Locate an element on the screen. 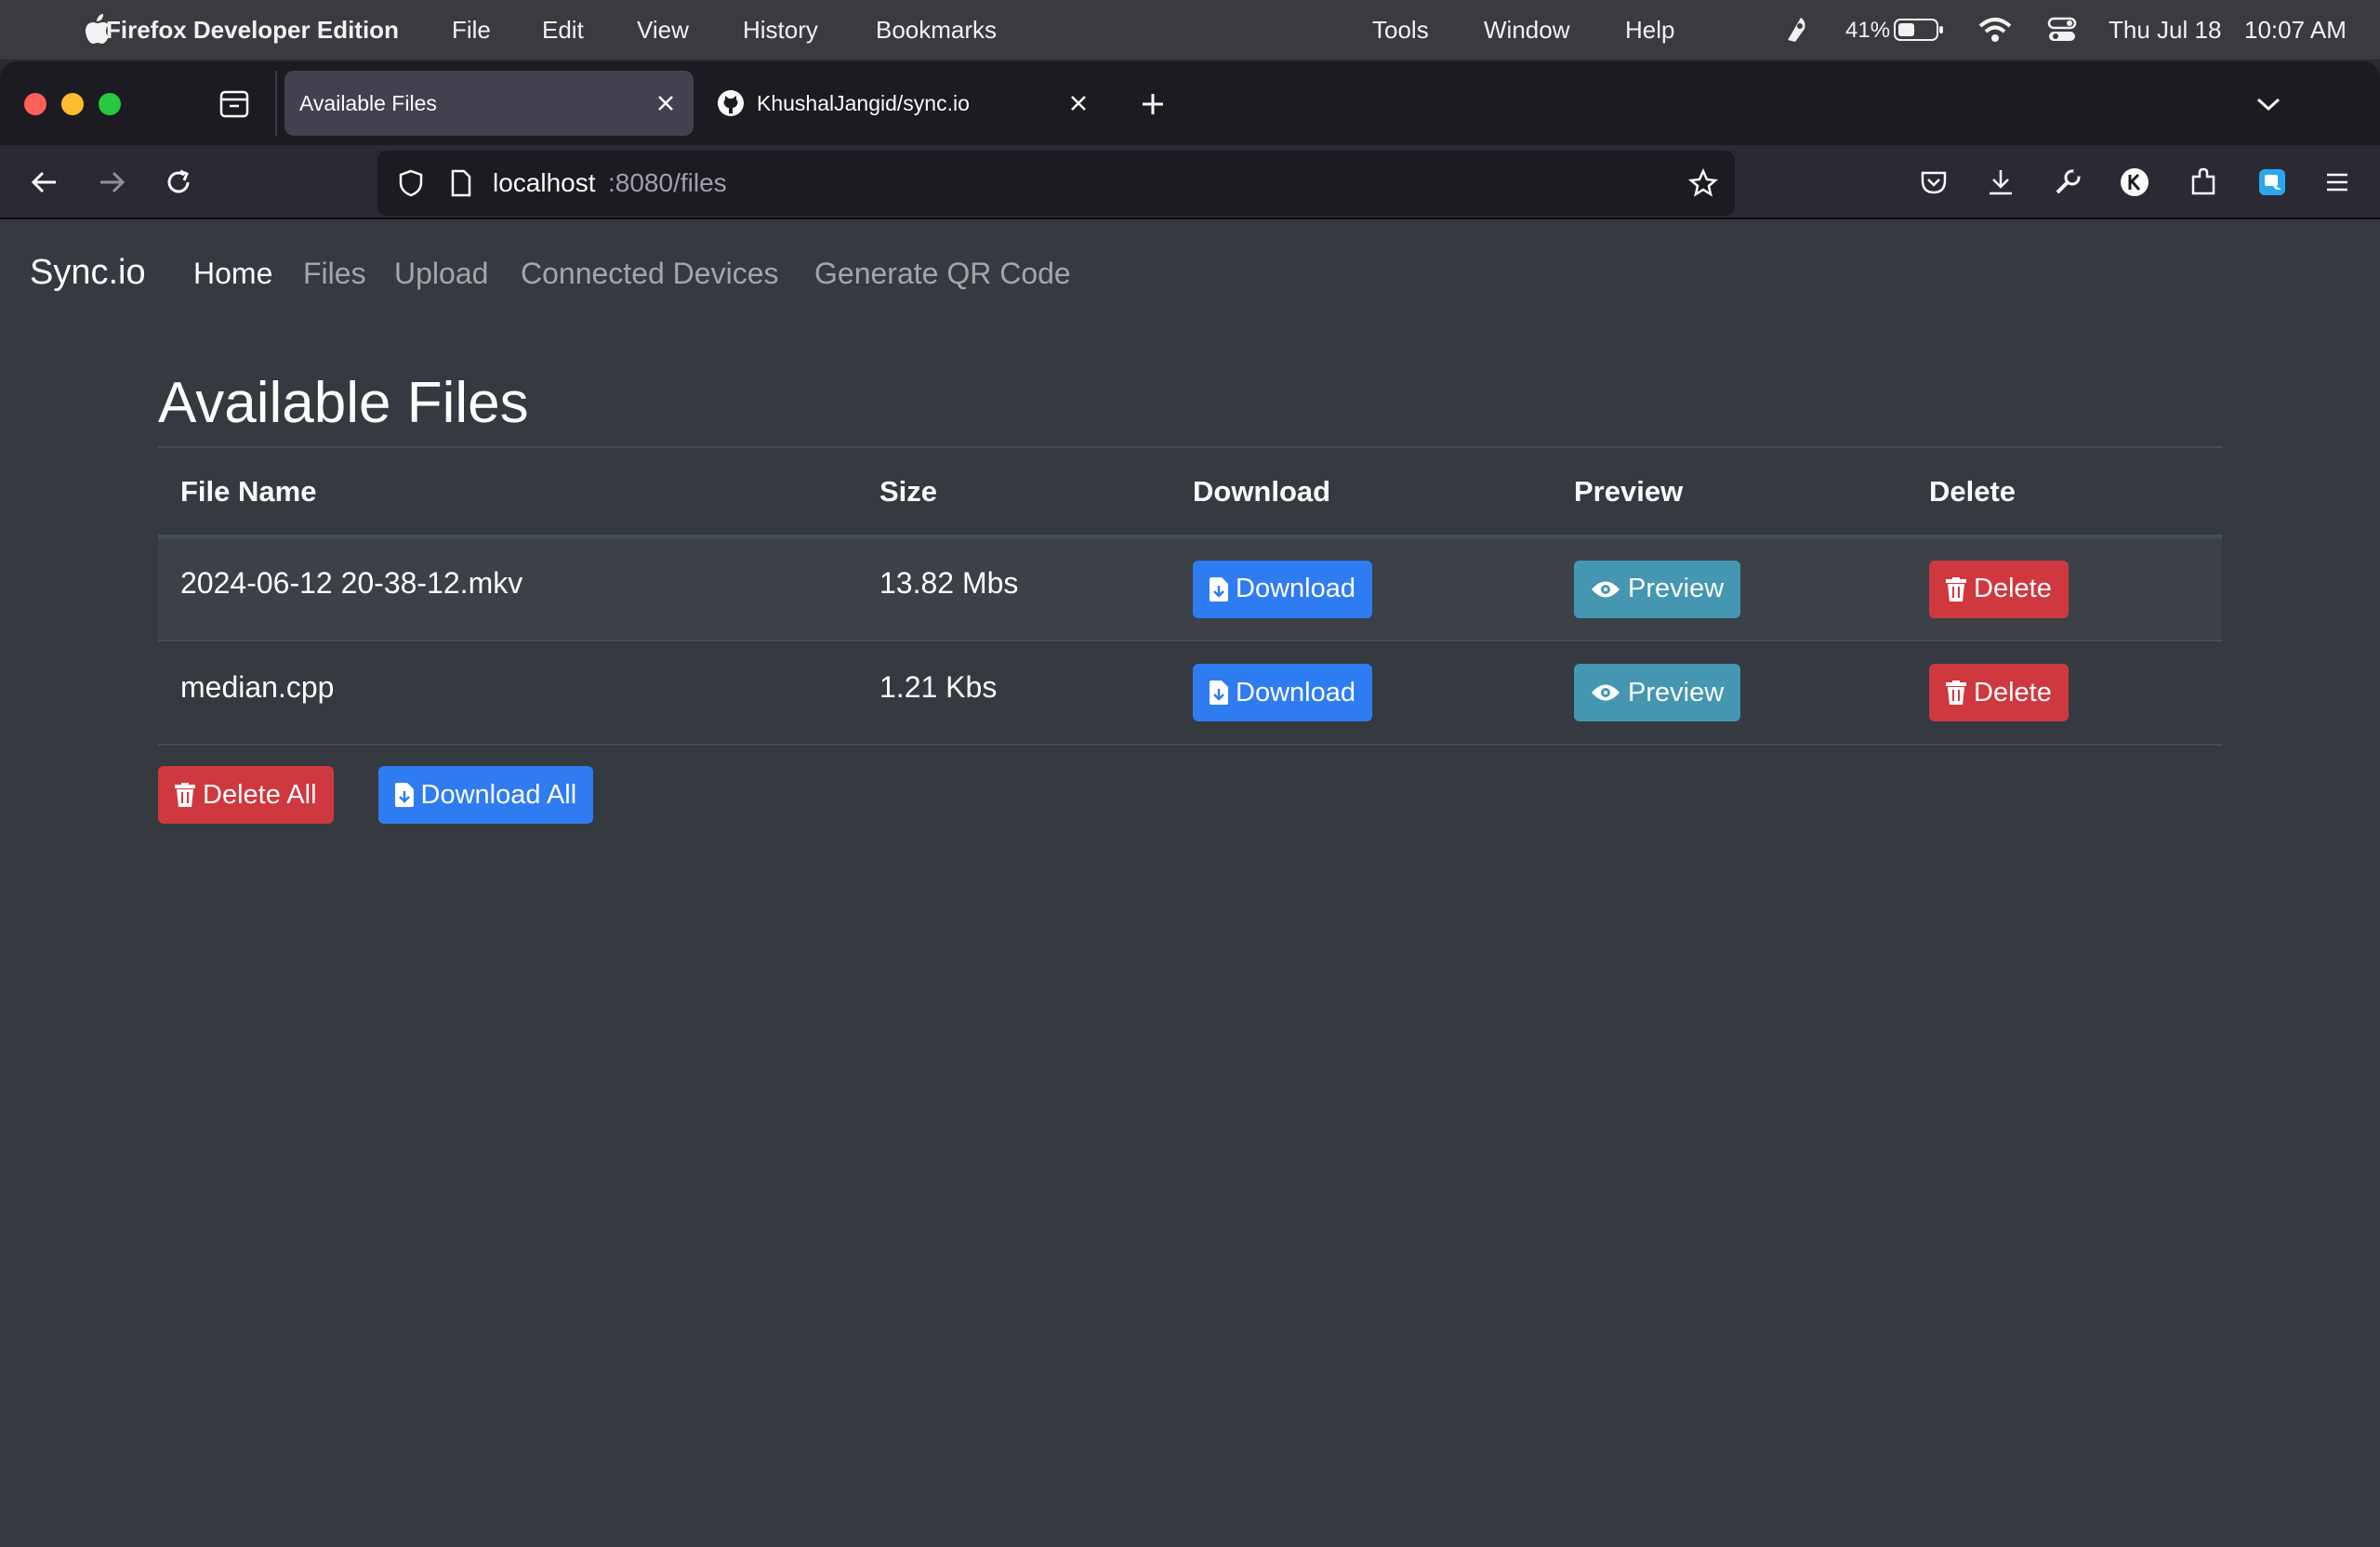 The height and width of the screenshot is (1547, 2380). app-menu-firefox: Firefox Developer Edition is located at coordinates (252, 30).